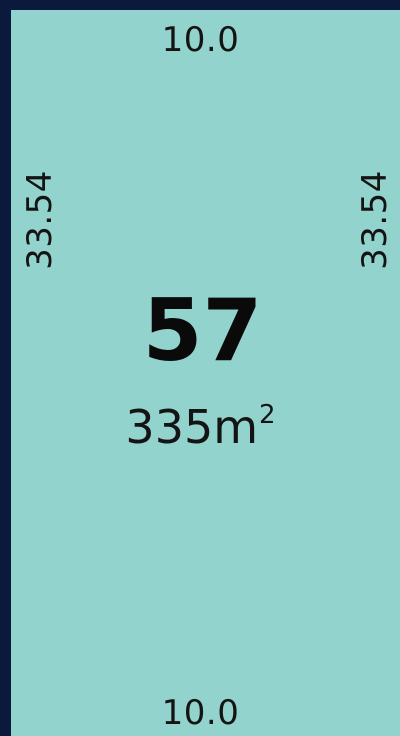  What do you see at coordinates (40, 220) in the screenshot?
I see `left-boundary-dimension: 33.54` at bounding box center [40, 220].